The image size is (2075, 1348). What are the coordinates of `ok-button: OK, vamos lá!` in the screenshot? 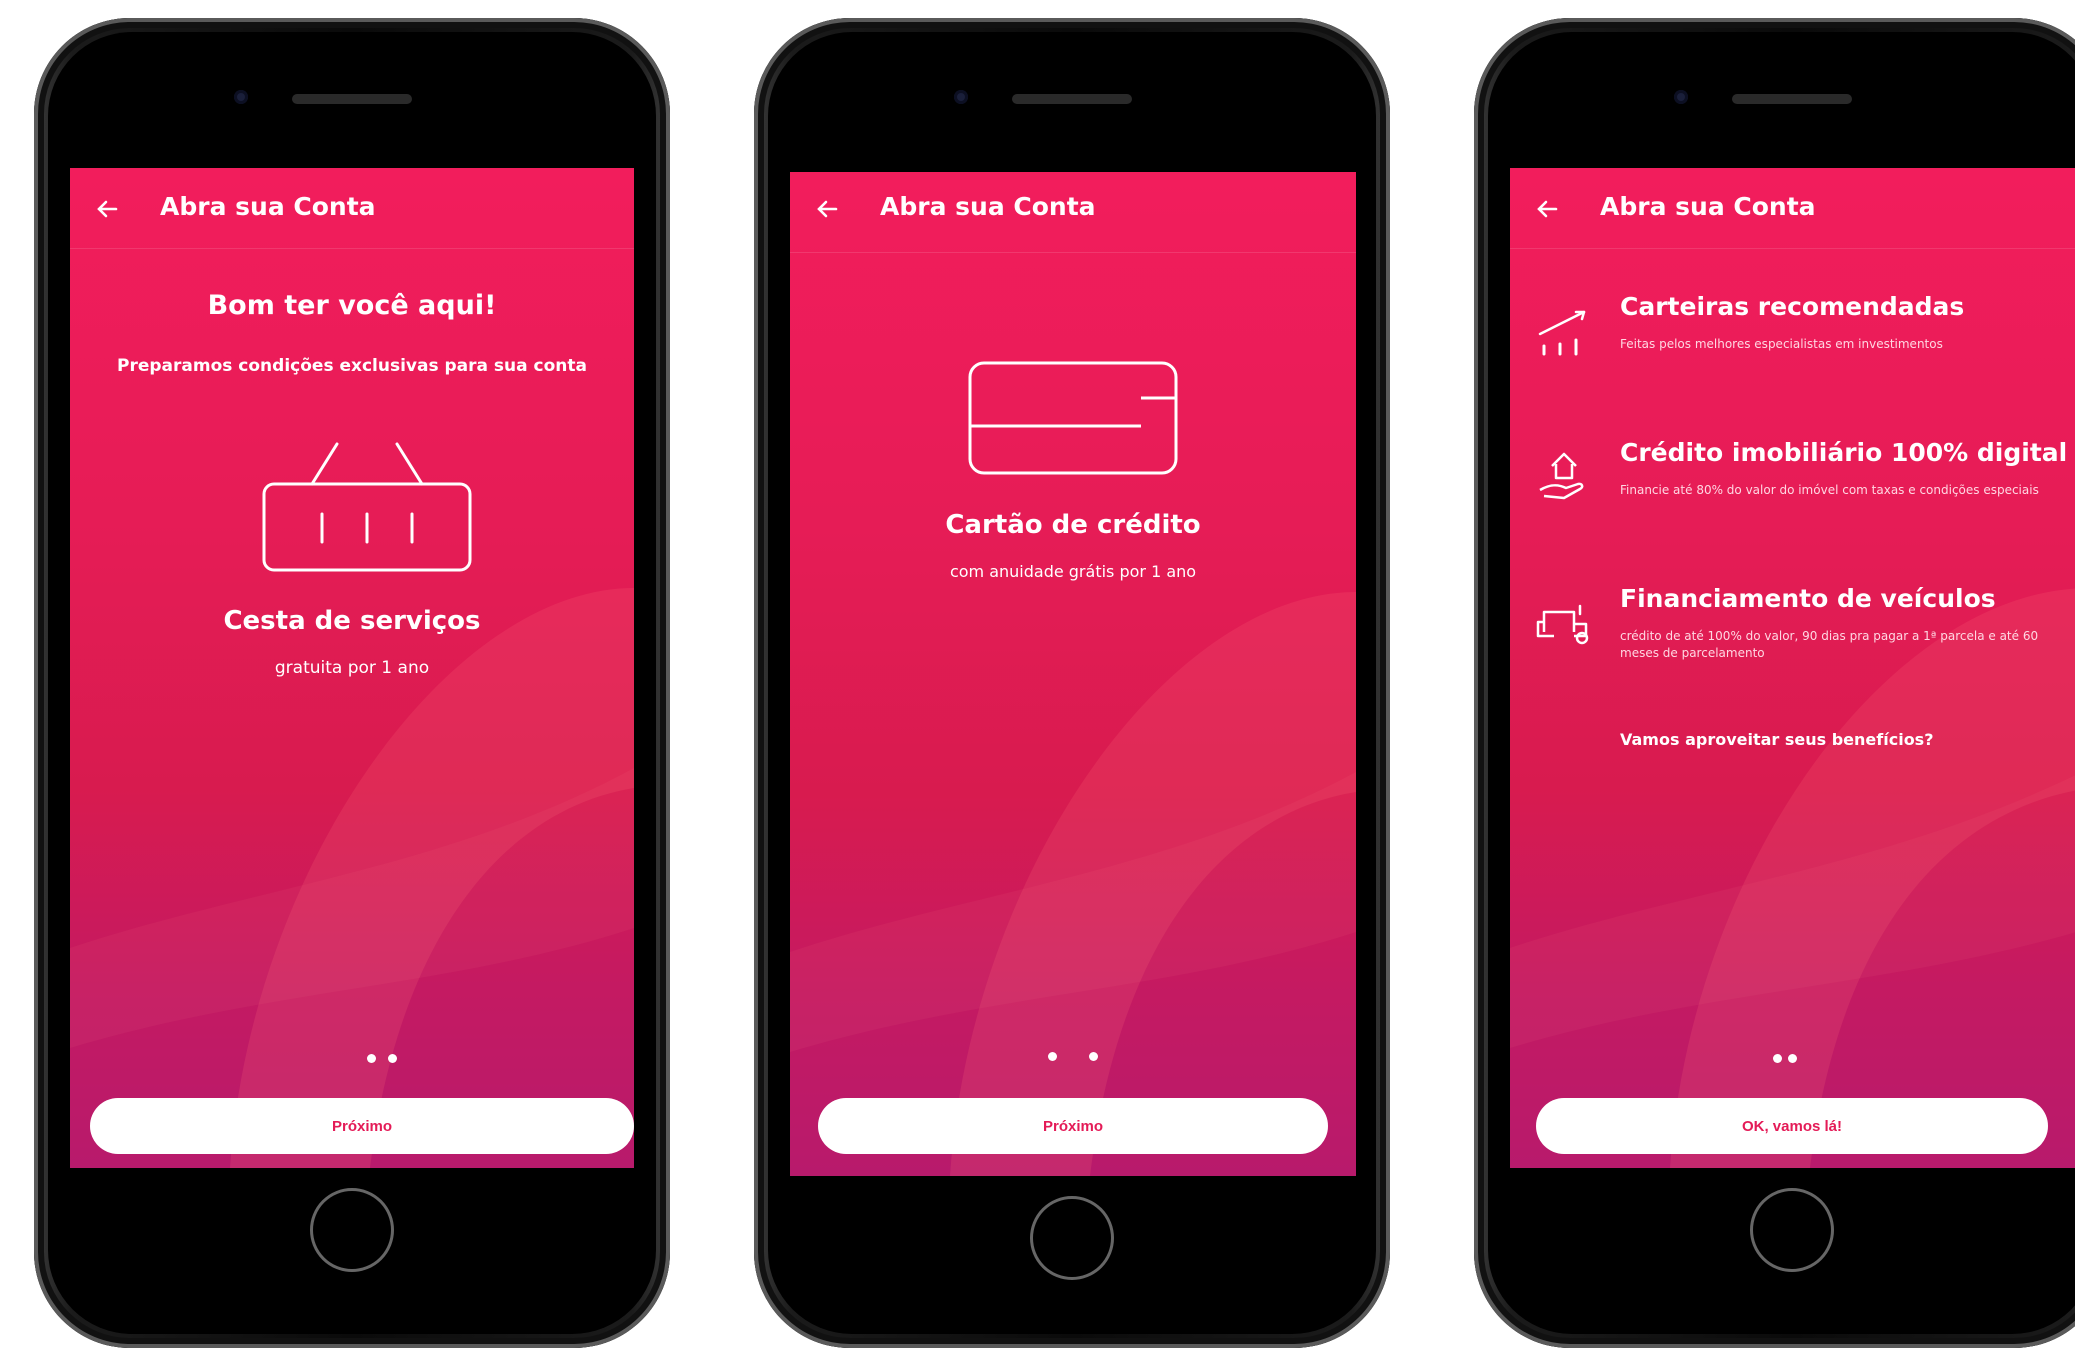 It's located at (1792, 1126).